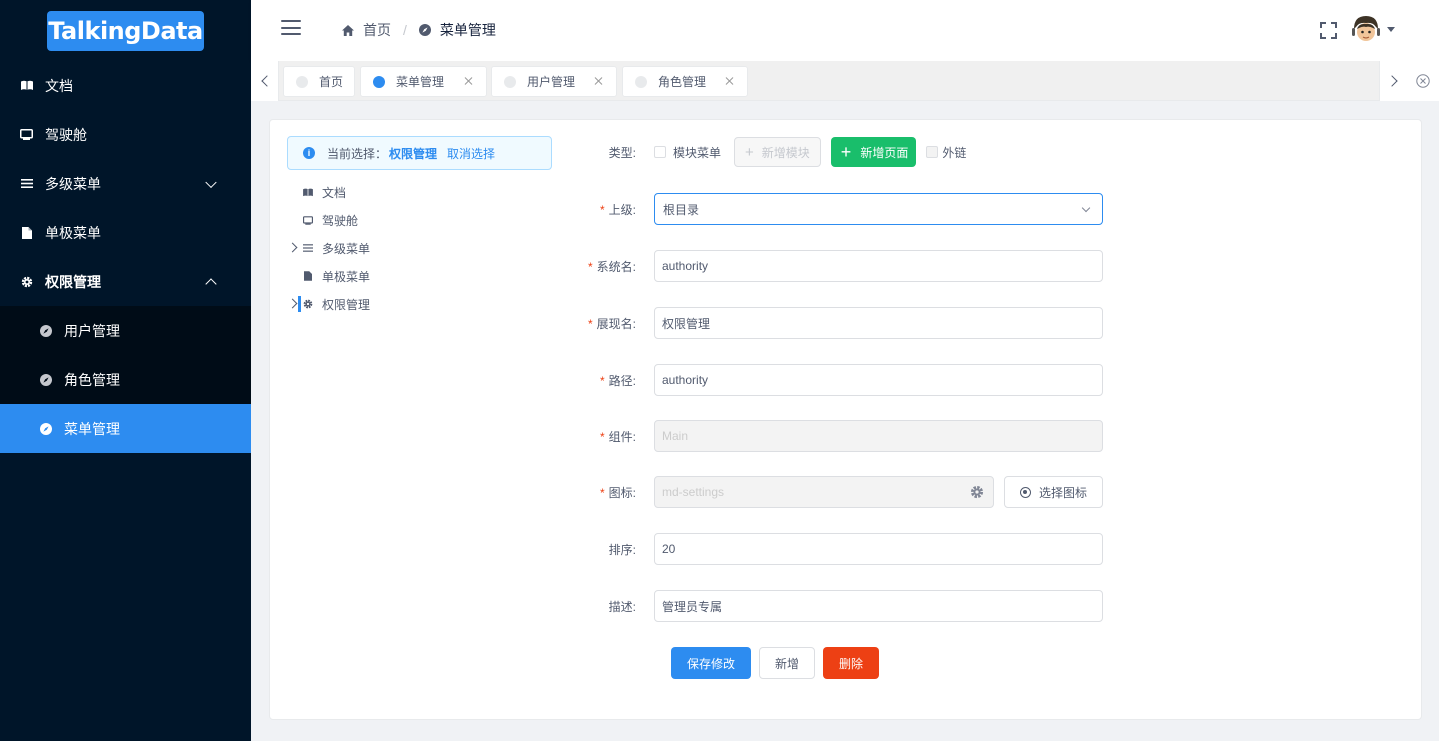 This screenshot has height=741, width=1439. Describe the element at coordinates (377, 30) in the screenshot. I see `breadcrumb-home: 首页` at that location.